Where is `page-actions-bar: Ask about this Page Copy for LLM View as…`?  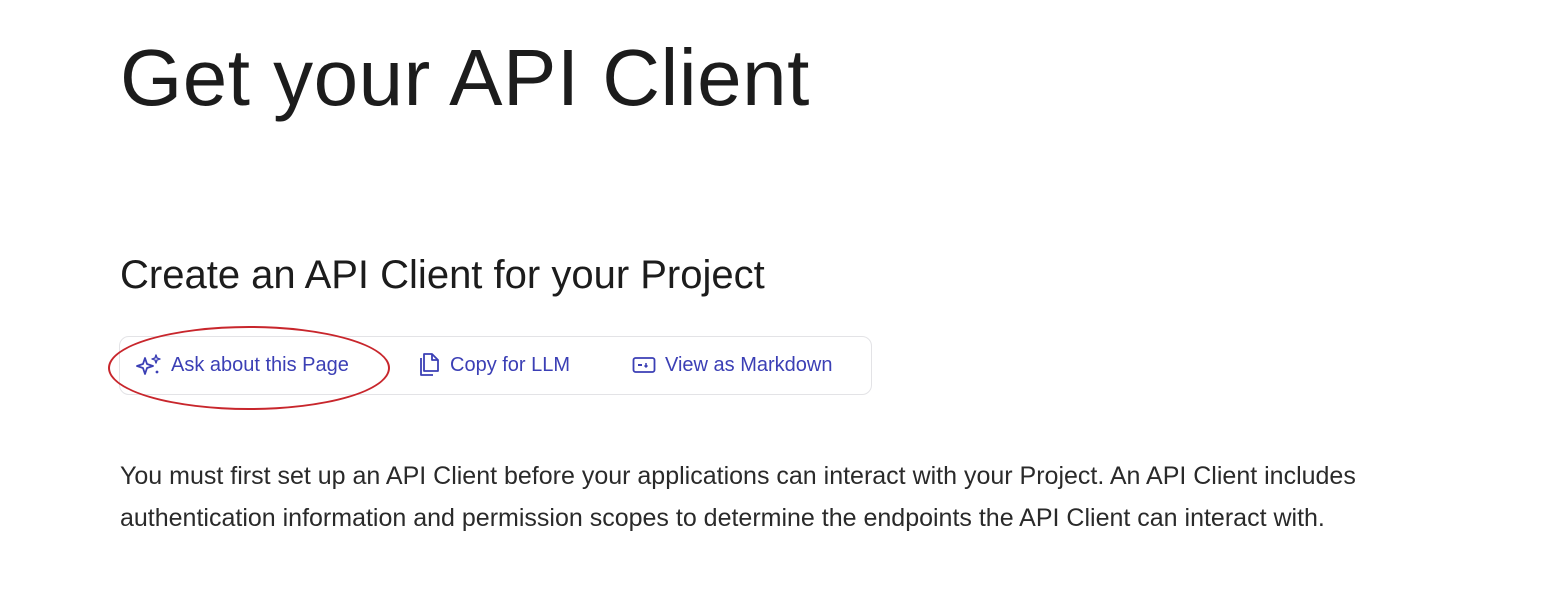 page-actions-bar: Ask about this Page Copy for LLM View as… is located at coordinates (495, 365).